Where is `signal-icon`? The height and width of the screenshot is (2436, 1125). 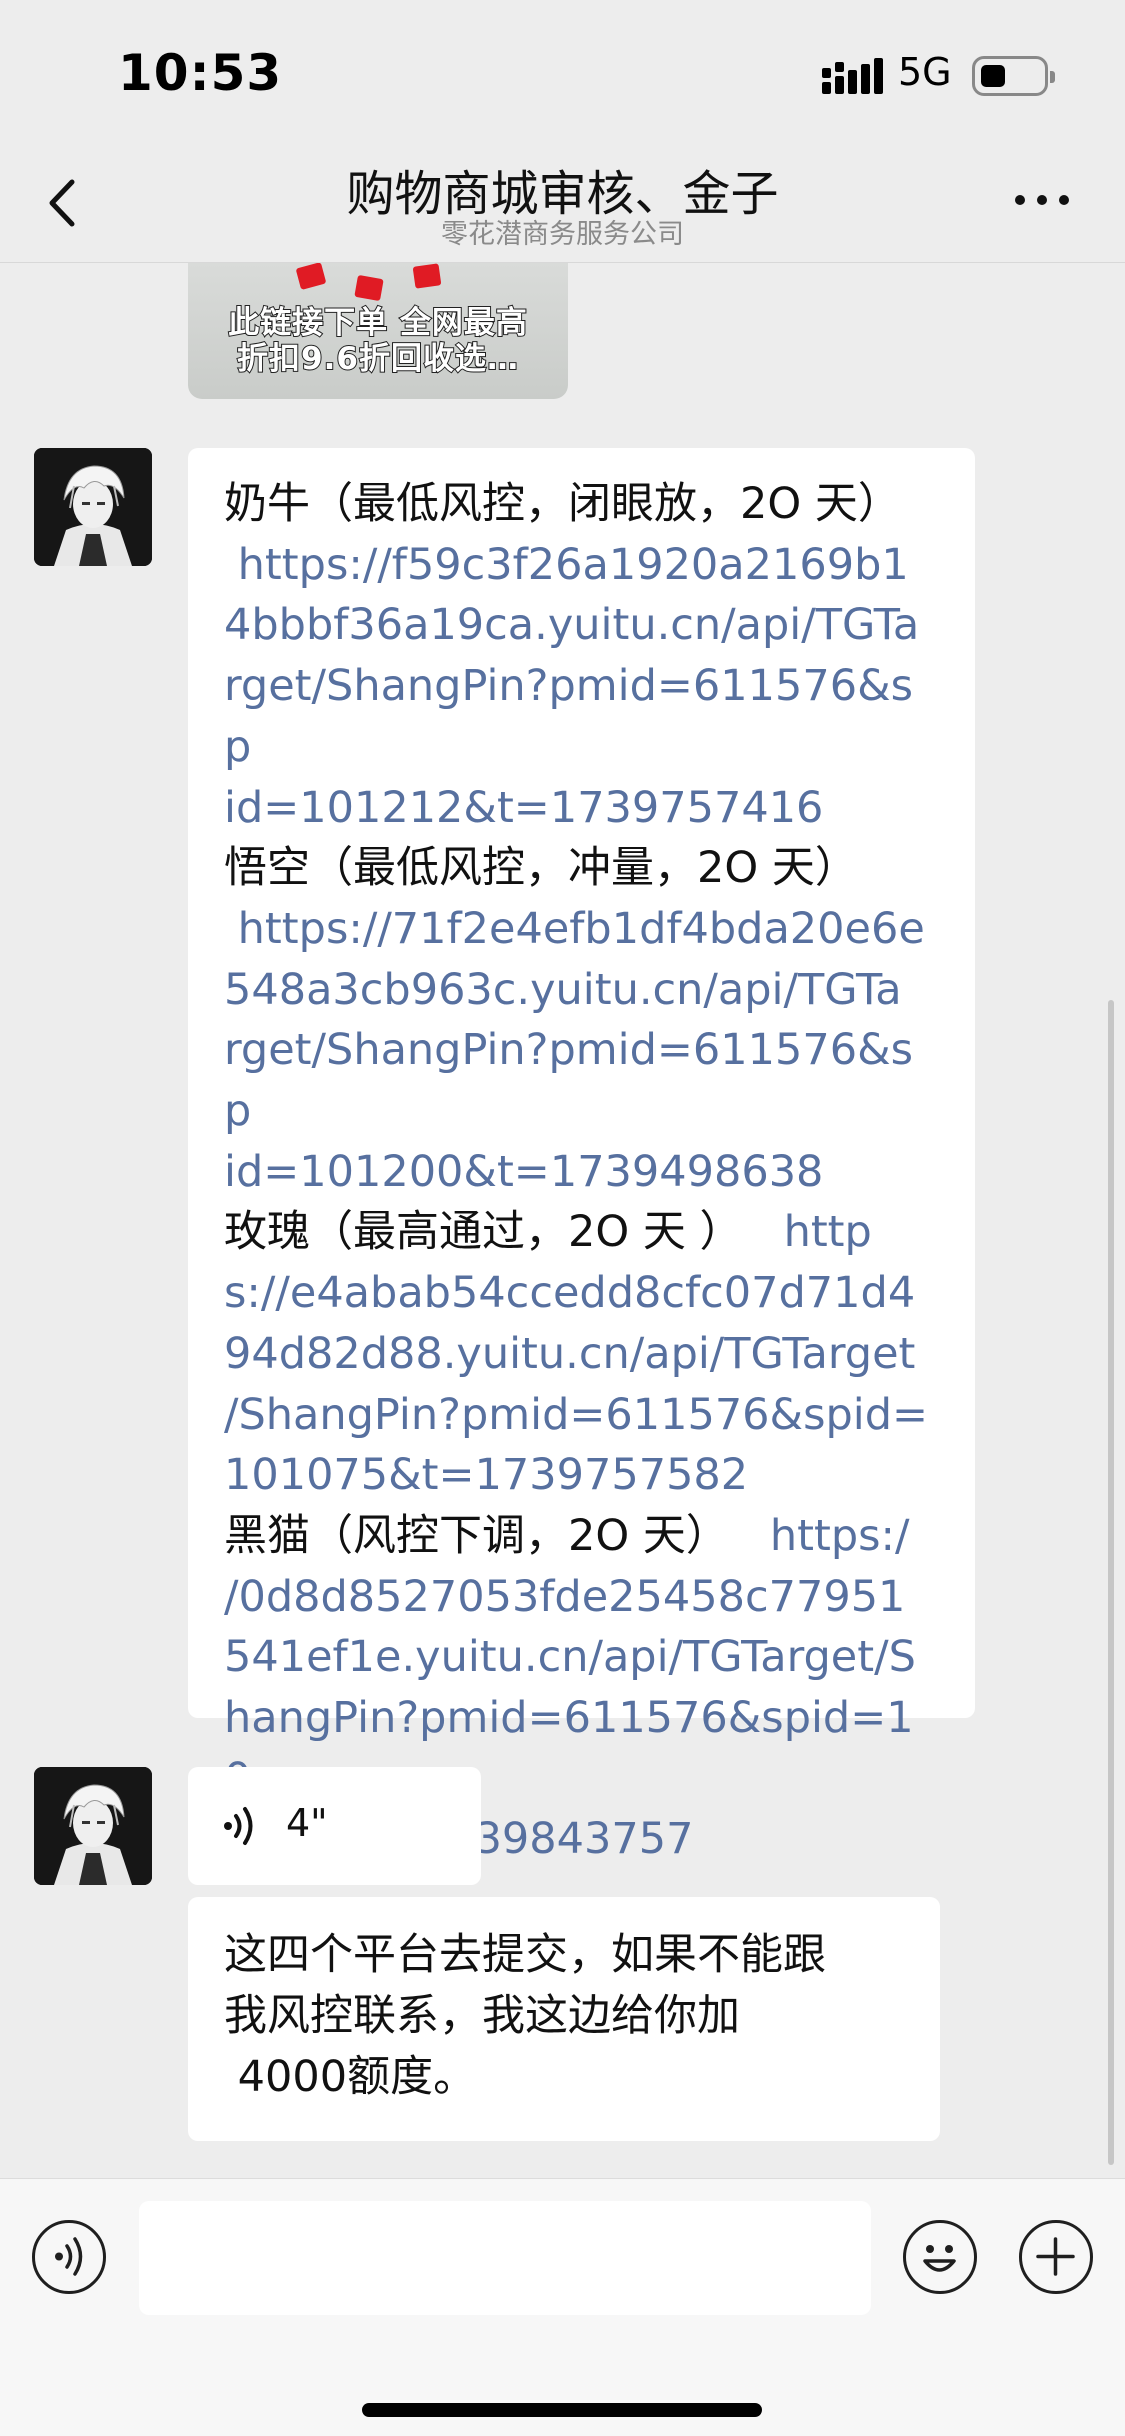 signal-icon is located at coordinates (852, 76).